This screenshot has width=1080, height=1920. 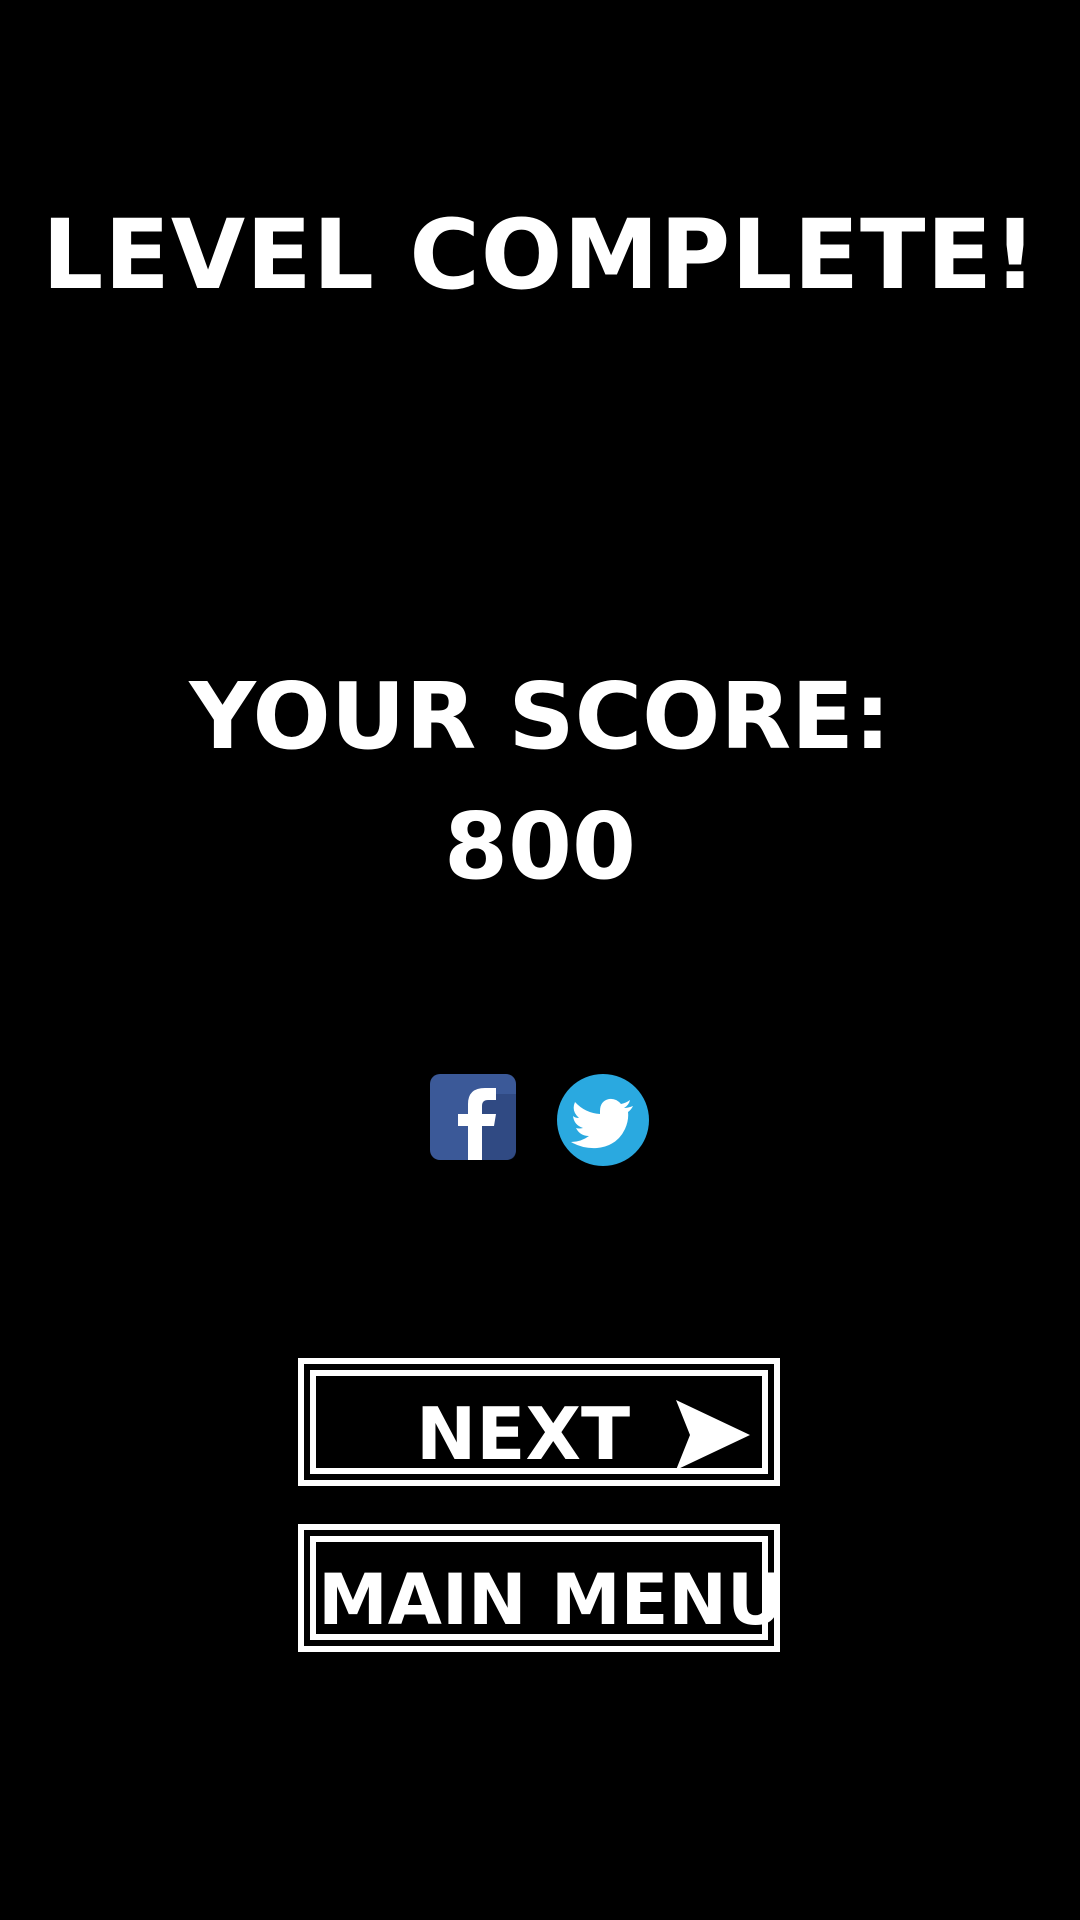 I want to click on next-button-frame: NEXT, so click(x=539, y=1423).